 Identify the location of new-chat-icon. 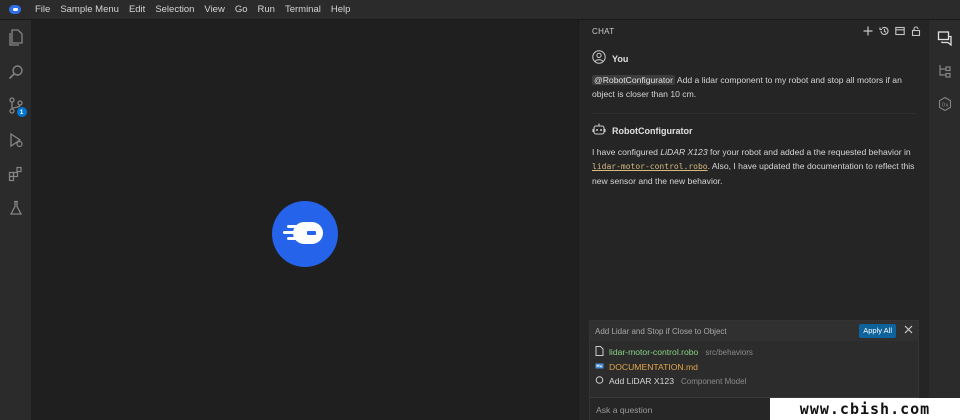
(867, 31).